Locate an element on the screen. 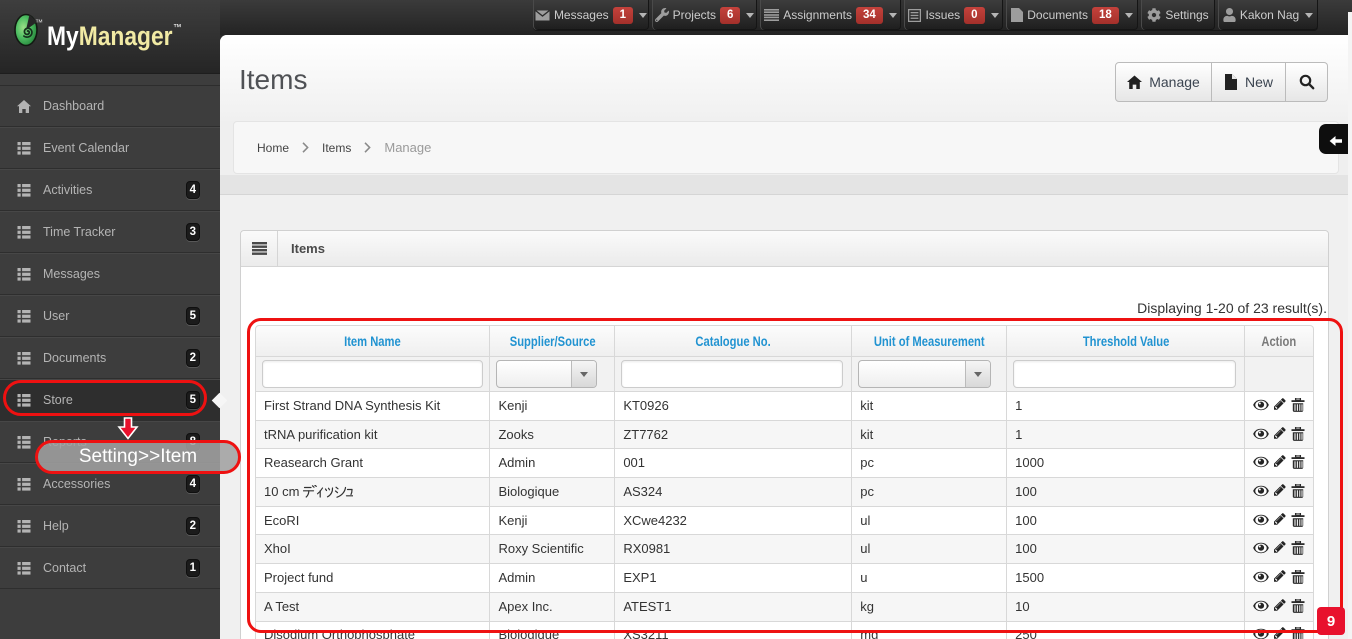 This screenshot has height=639, width=1352. svg-text: ™ is located at coordinates (39, 22).